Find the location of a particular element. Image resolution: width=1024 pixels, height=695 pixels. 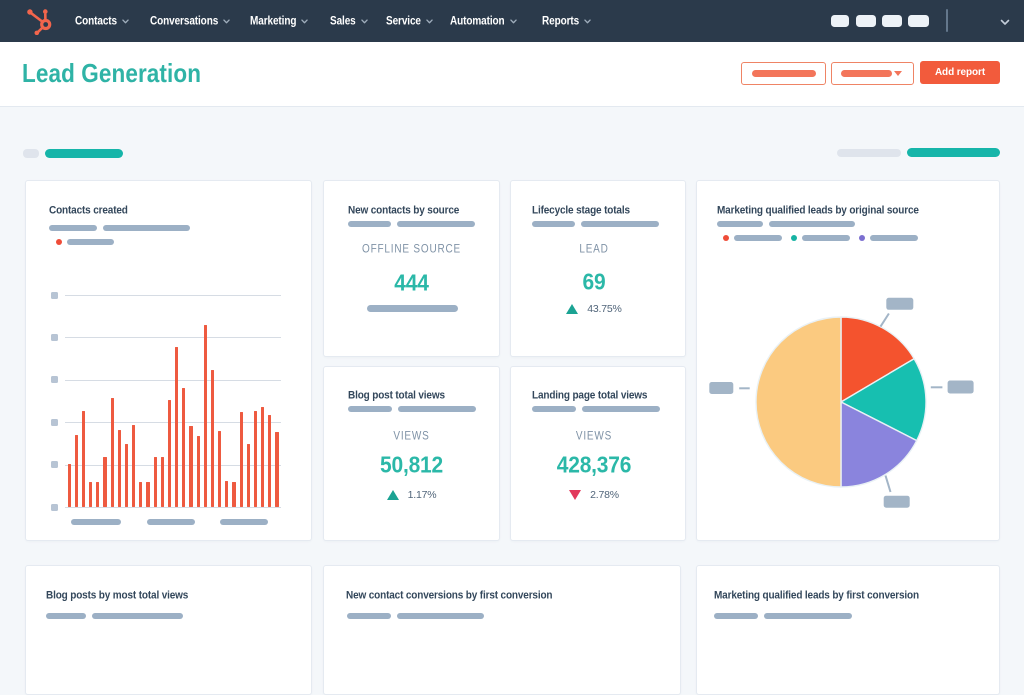

card-title: Lifecycle stage totals is located at coordinates (581, 210).